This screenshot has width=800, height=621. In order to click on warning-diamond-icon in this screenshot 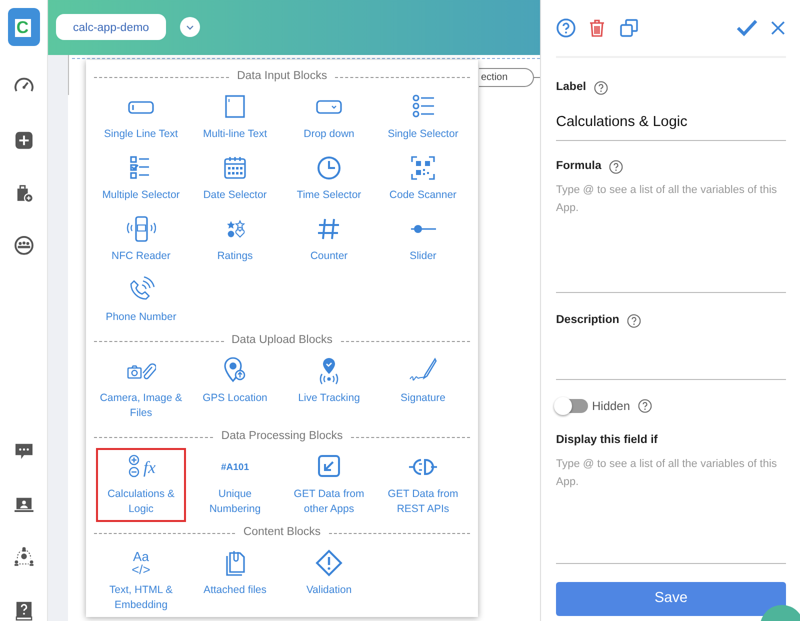, I will do `click(329, 563)`.